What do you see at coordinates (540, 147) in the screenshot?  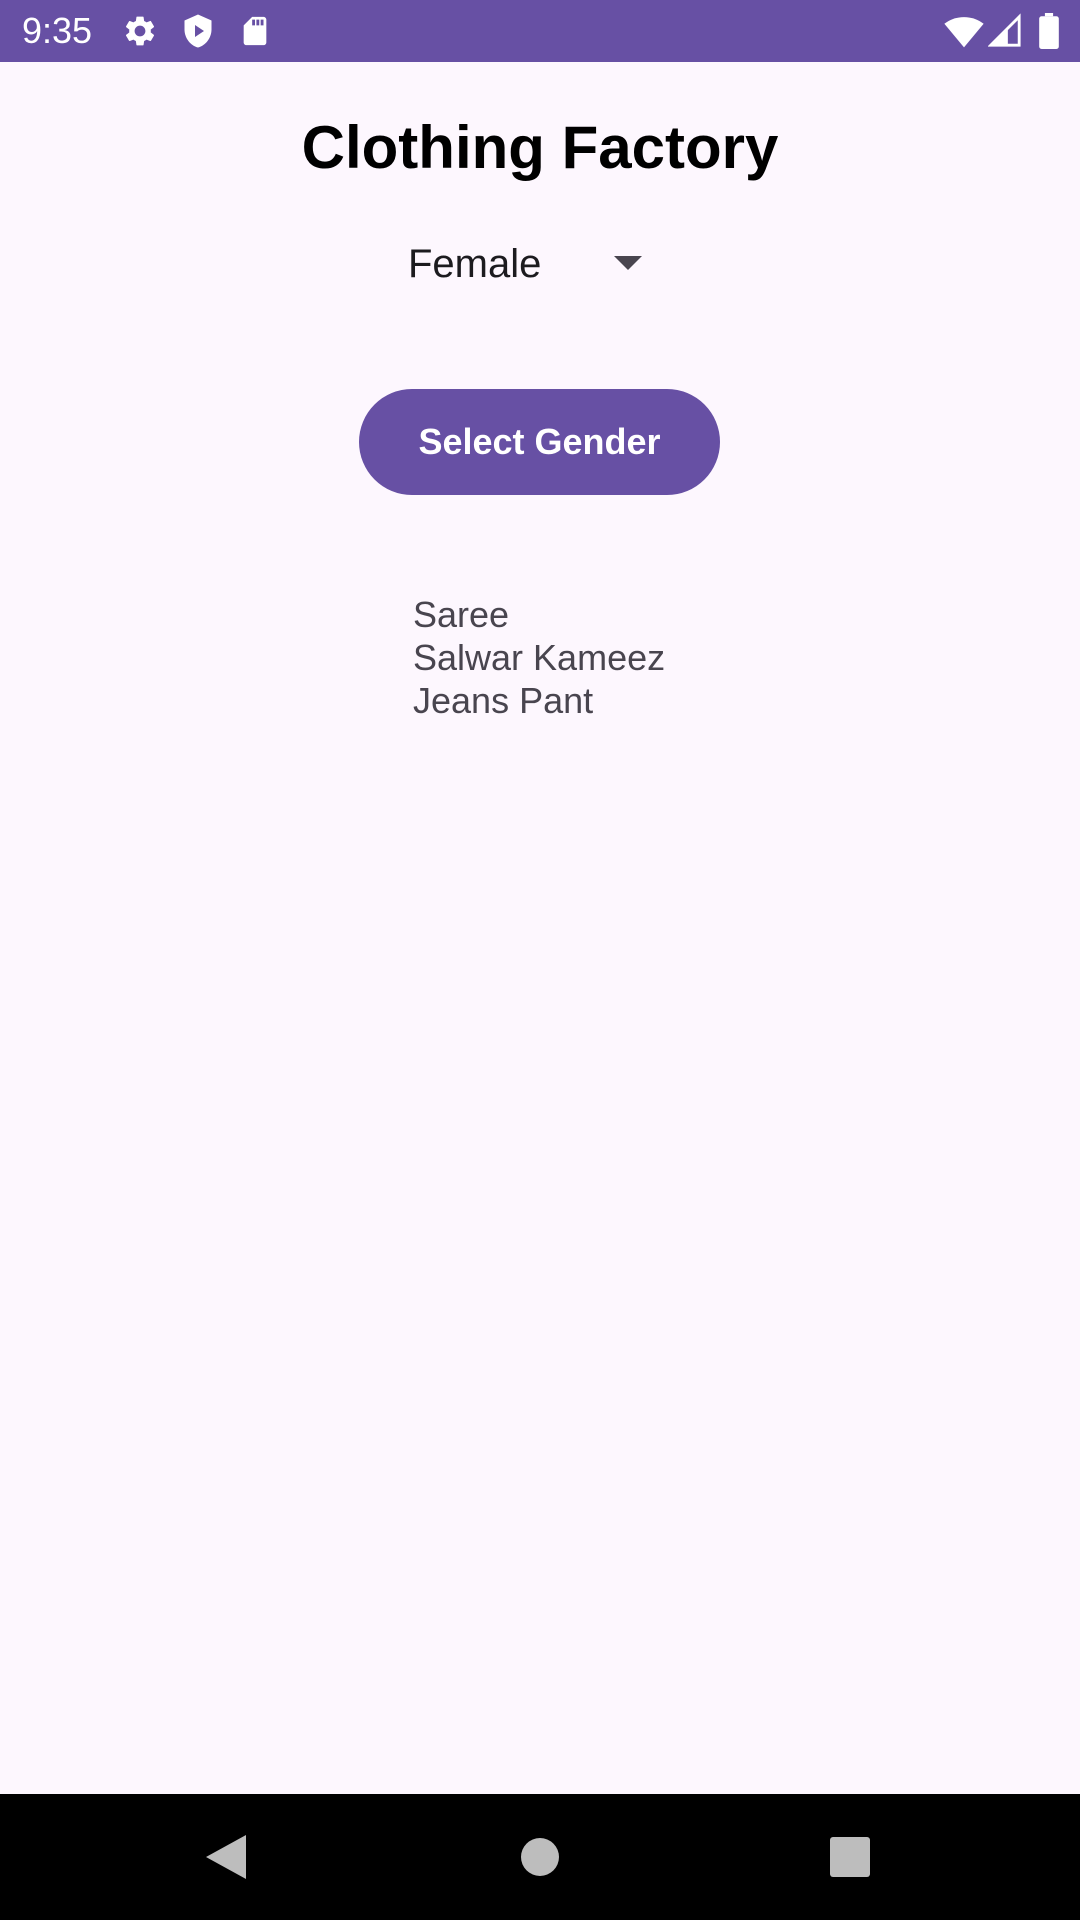 I see `page-title: Clothing Factory` at bounding box center [540, 147].